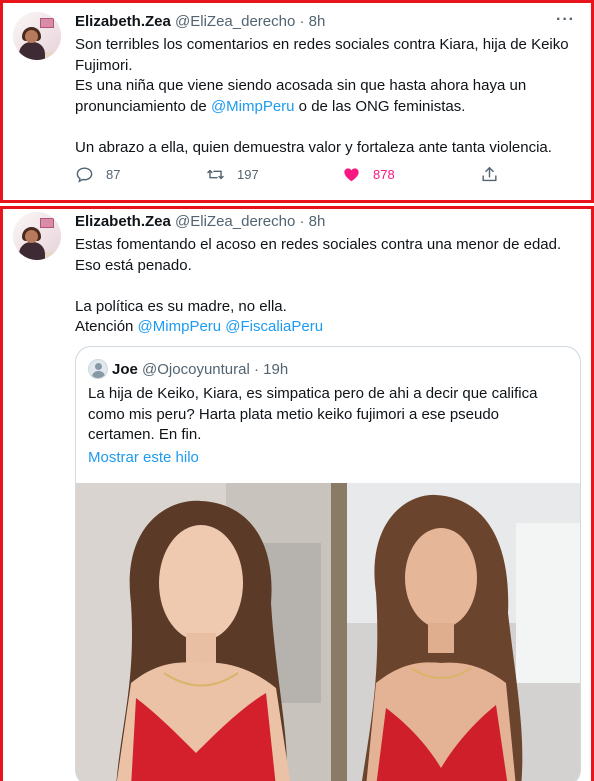 The image size is (594, 781). What do you see at coordinates (276, 369) in the screenshot?
I see `quoted-timestamp: 19h` at bounding box center [276, 369].